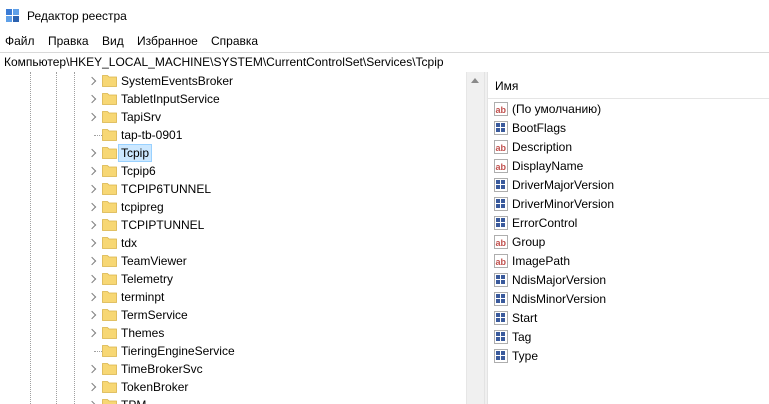 The width and height of the screenshot is (769, 404). Describe the element at coordinates (475, 238) in the screenshot. I see `tree-scrollbar` at that location.